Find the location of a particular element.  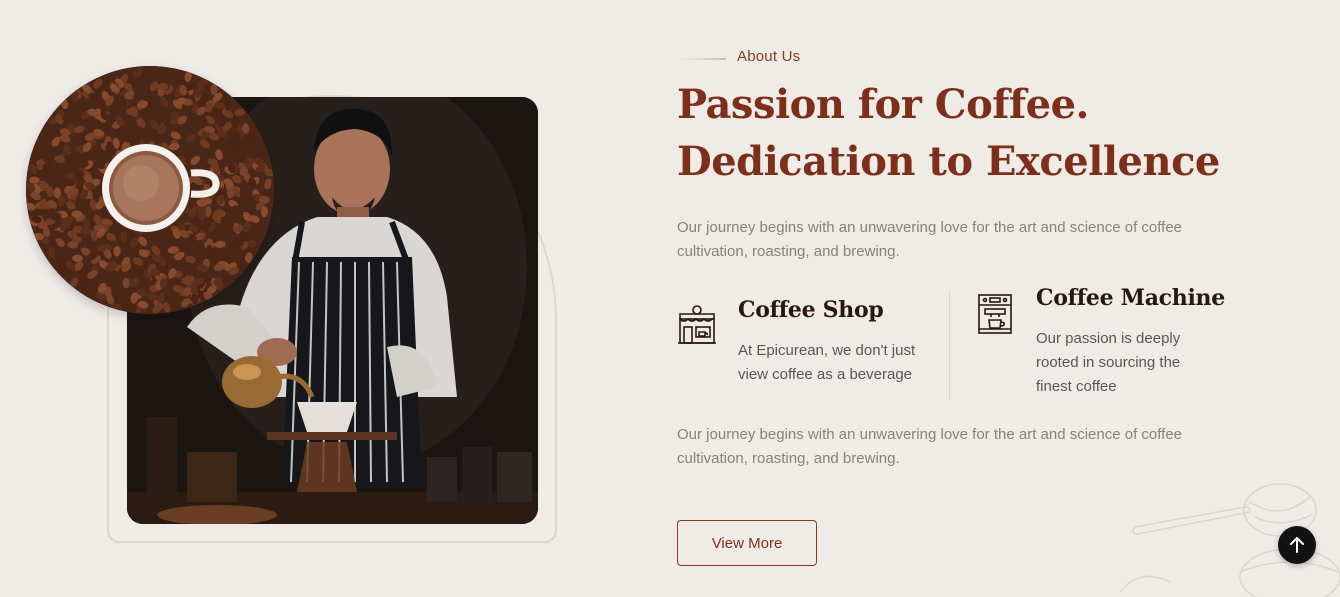

heading-line-2: Dedication to Excellence is located at coordinates (948, 161).